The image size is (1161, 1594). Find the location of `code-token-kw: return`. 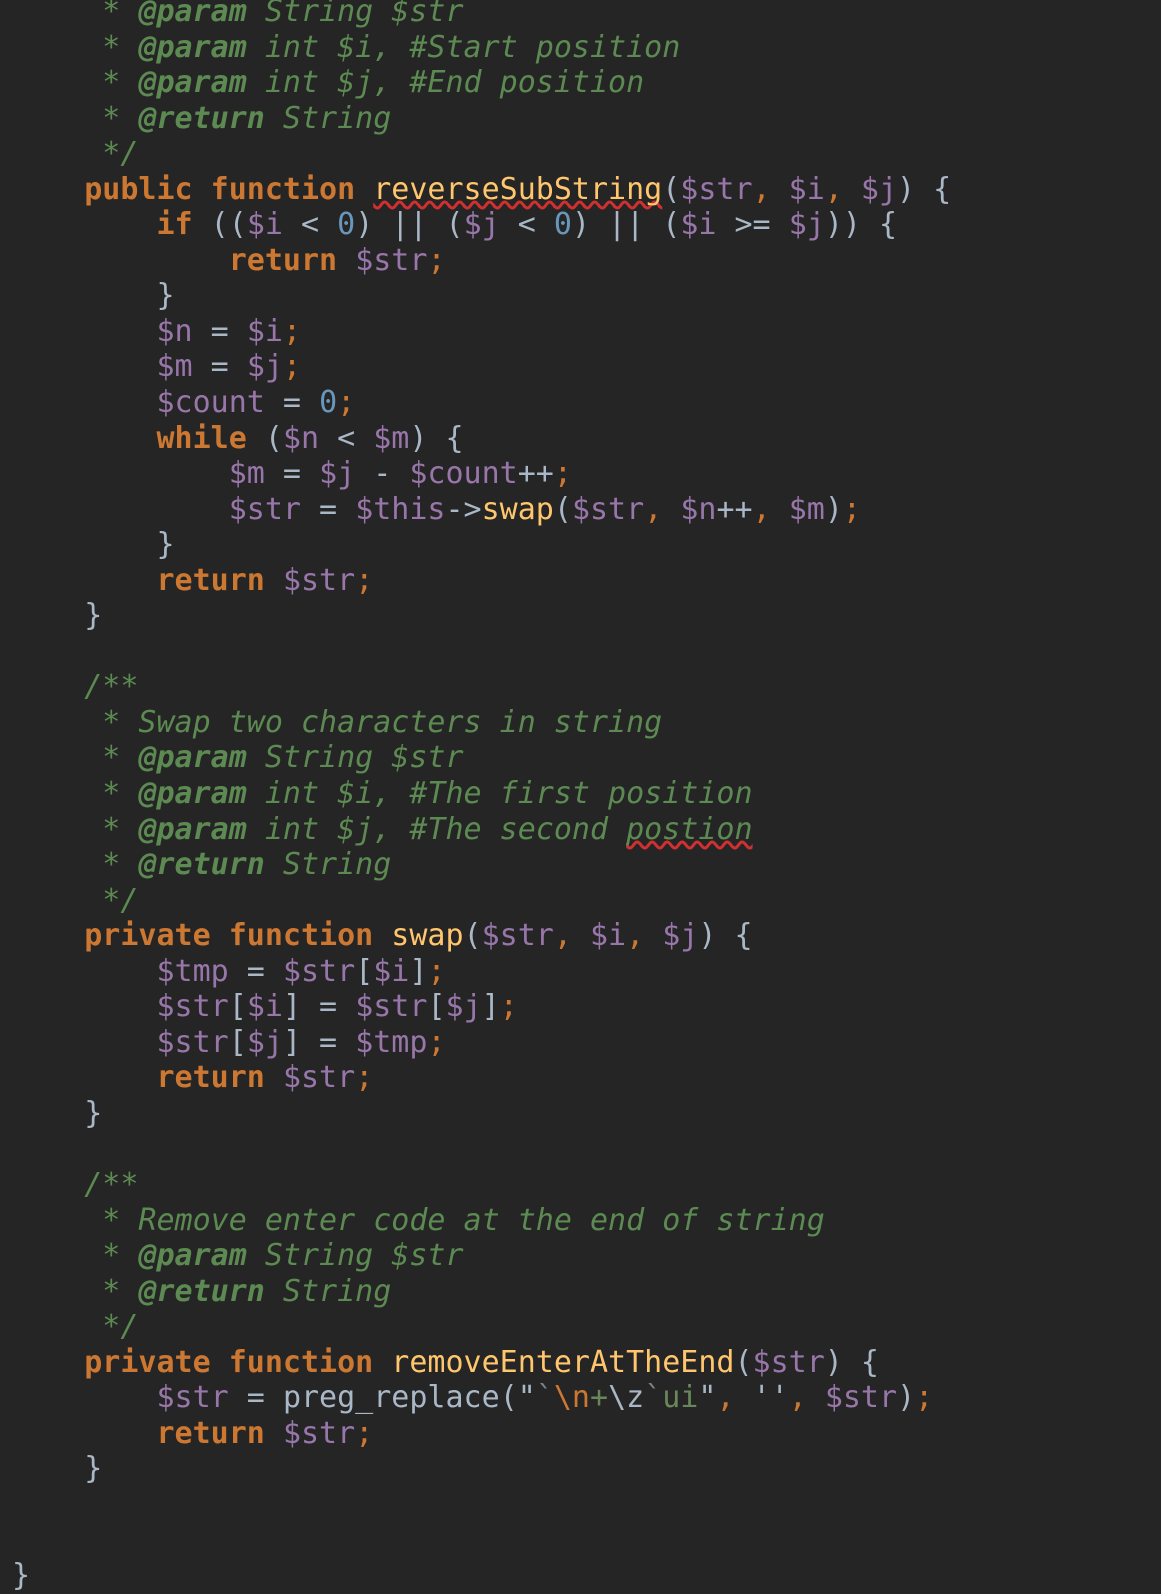

code-token-kw: return is located at coordinates (210, 580).